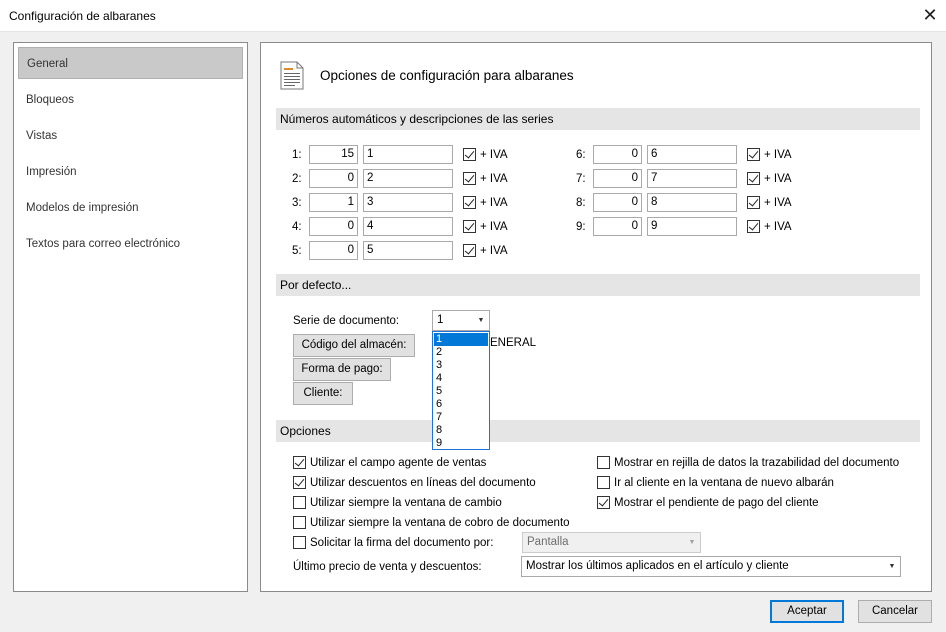  Describe the element at coordinates (603, 502) in the screenshot. I see `pendiente-pago-checkbox` at that location.